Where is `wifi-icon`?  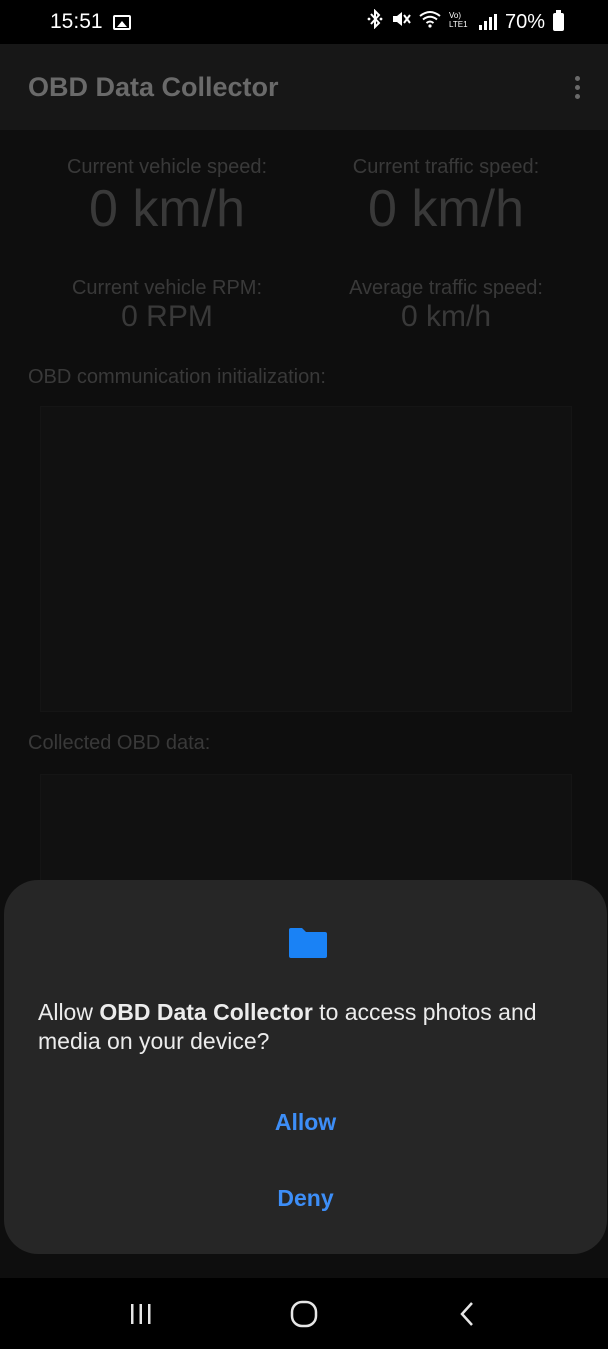 wifi-icon is located at coordinates (430, 22).